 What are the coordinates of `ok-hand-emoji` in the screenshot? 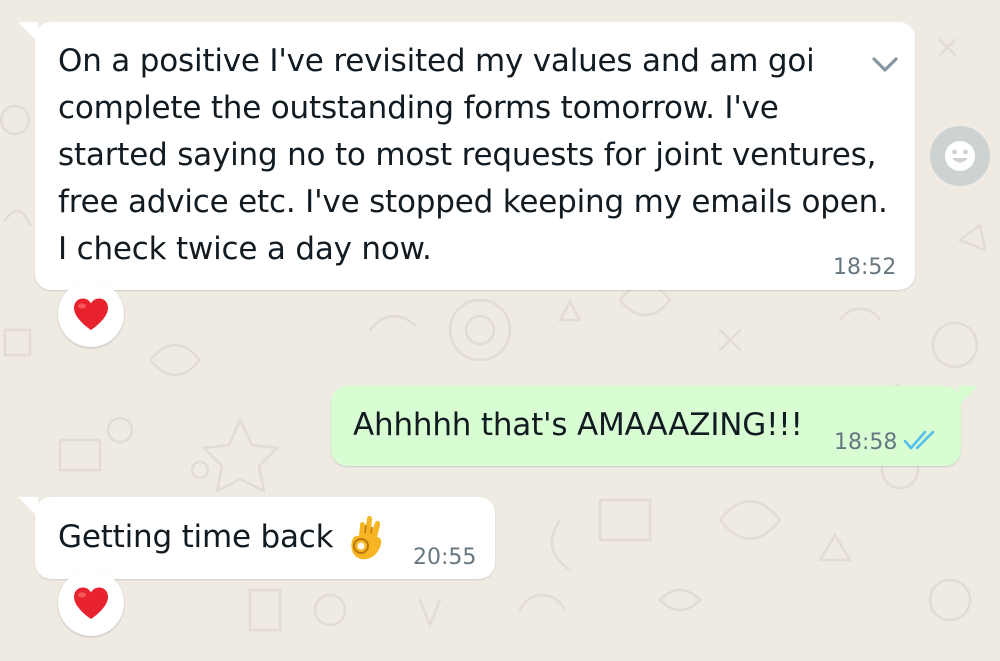 It's located at (366, 538).